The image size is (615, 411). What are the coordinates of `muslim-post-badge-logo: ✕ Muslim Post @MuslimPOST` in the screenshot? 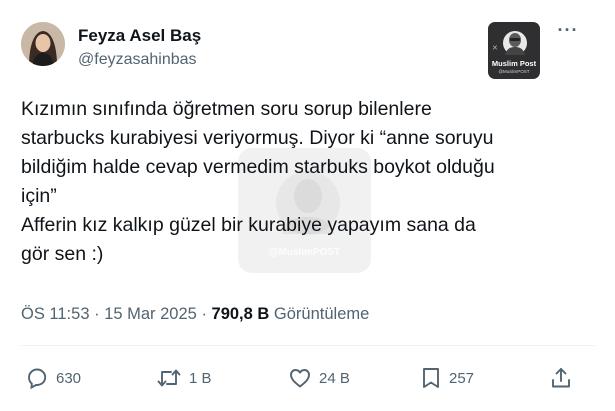 It's located at (514, 50).